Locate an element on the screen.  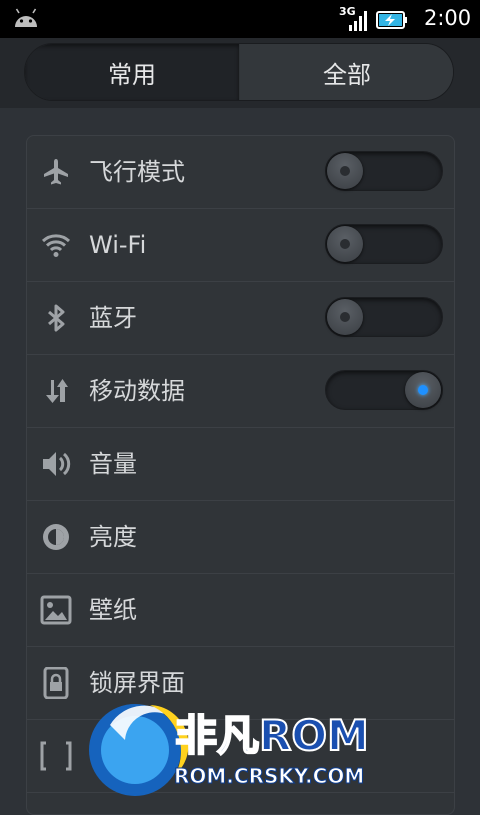
setting-brightness: 亮度 is located at coordinates (240, 537).